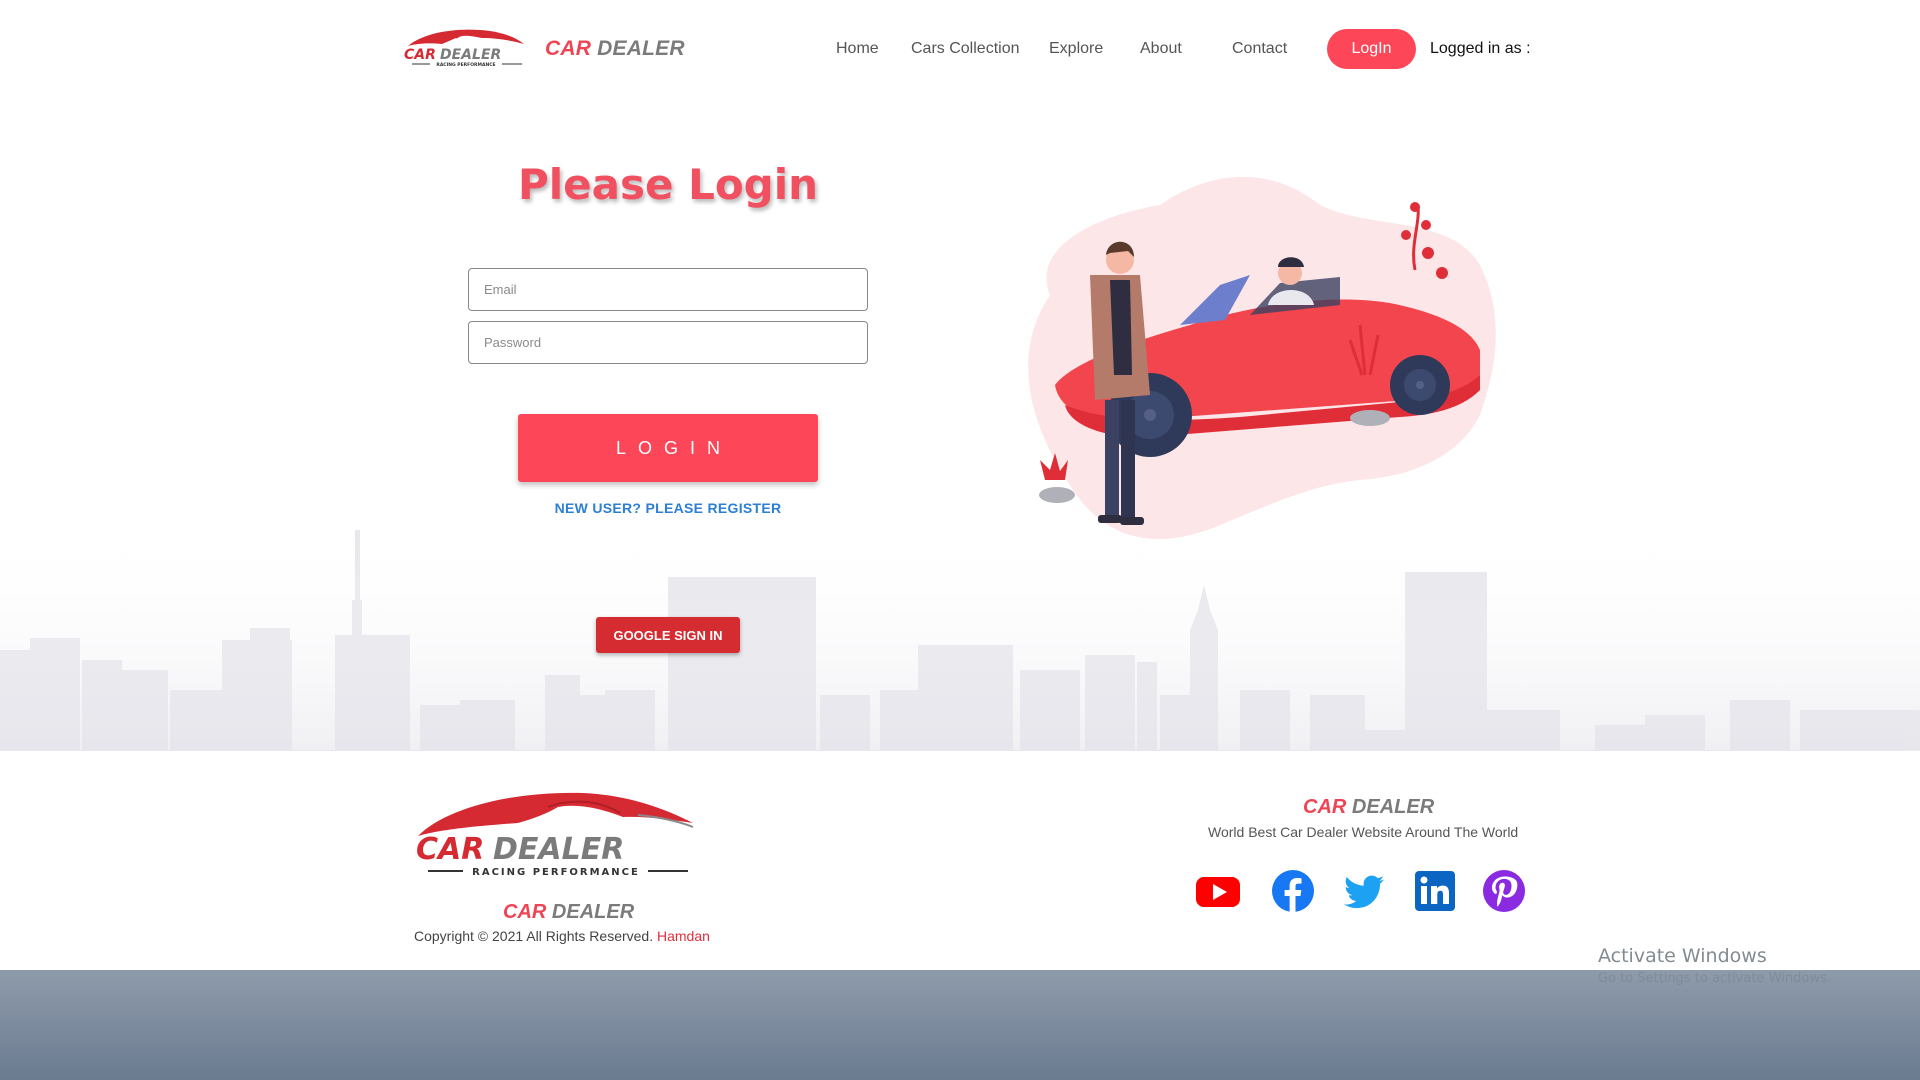 This screenshot has width=1920, height=1080. Describe the element at coordinates (1435, 891) in the screenshot. I see `linkedin-icon` at that location.